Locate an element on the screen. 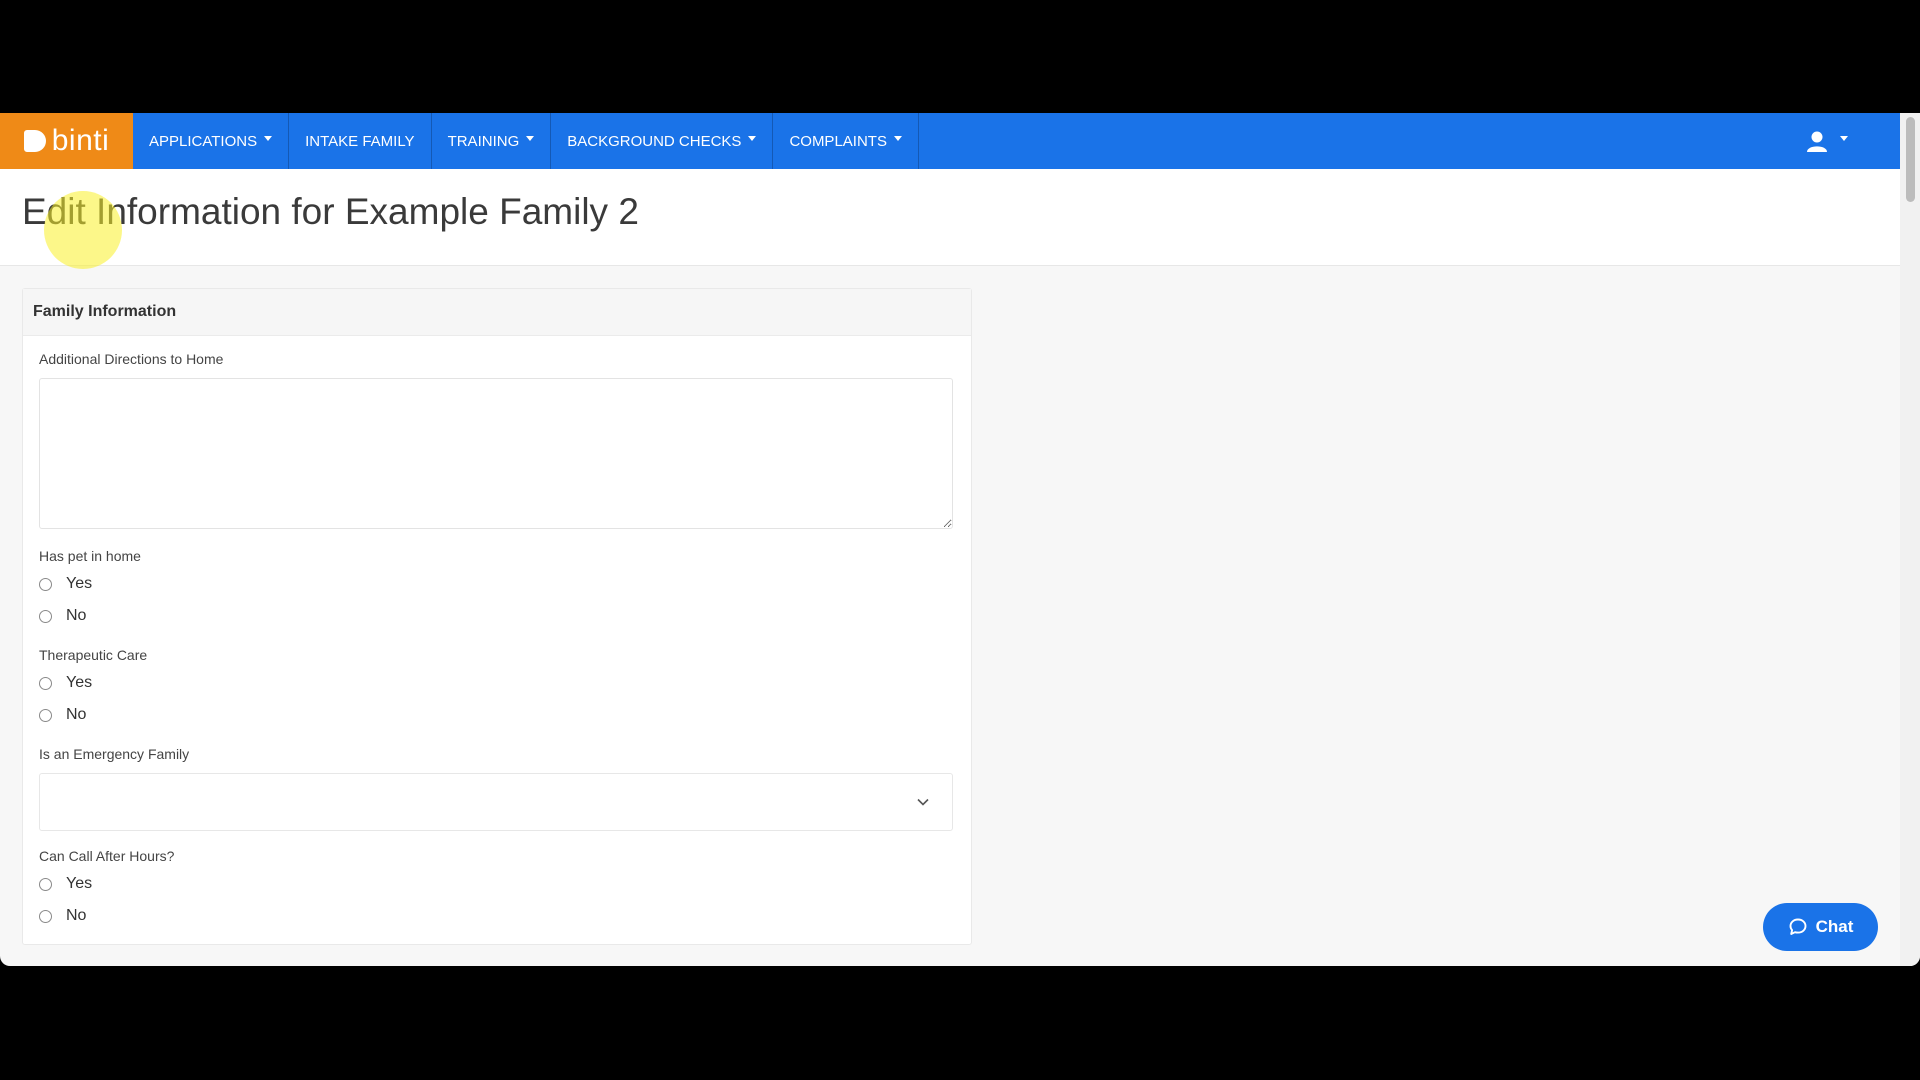 This screenshot has height=1080, width=1920. chat-label: Chat is located at coordinates (1834, 926).